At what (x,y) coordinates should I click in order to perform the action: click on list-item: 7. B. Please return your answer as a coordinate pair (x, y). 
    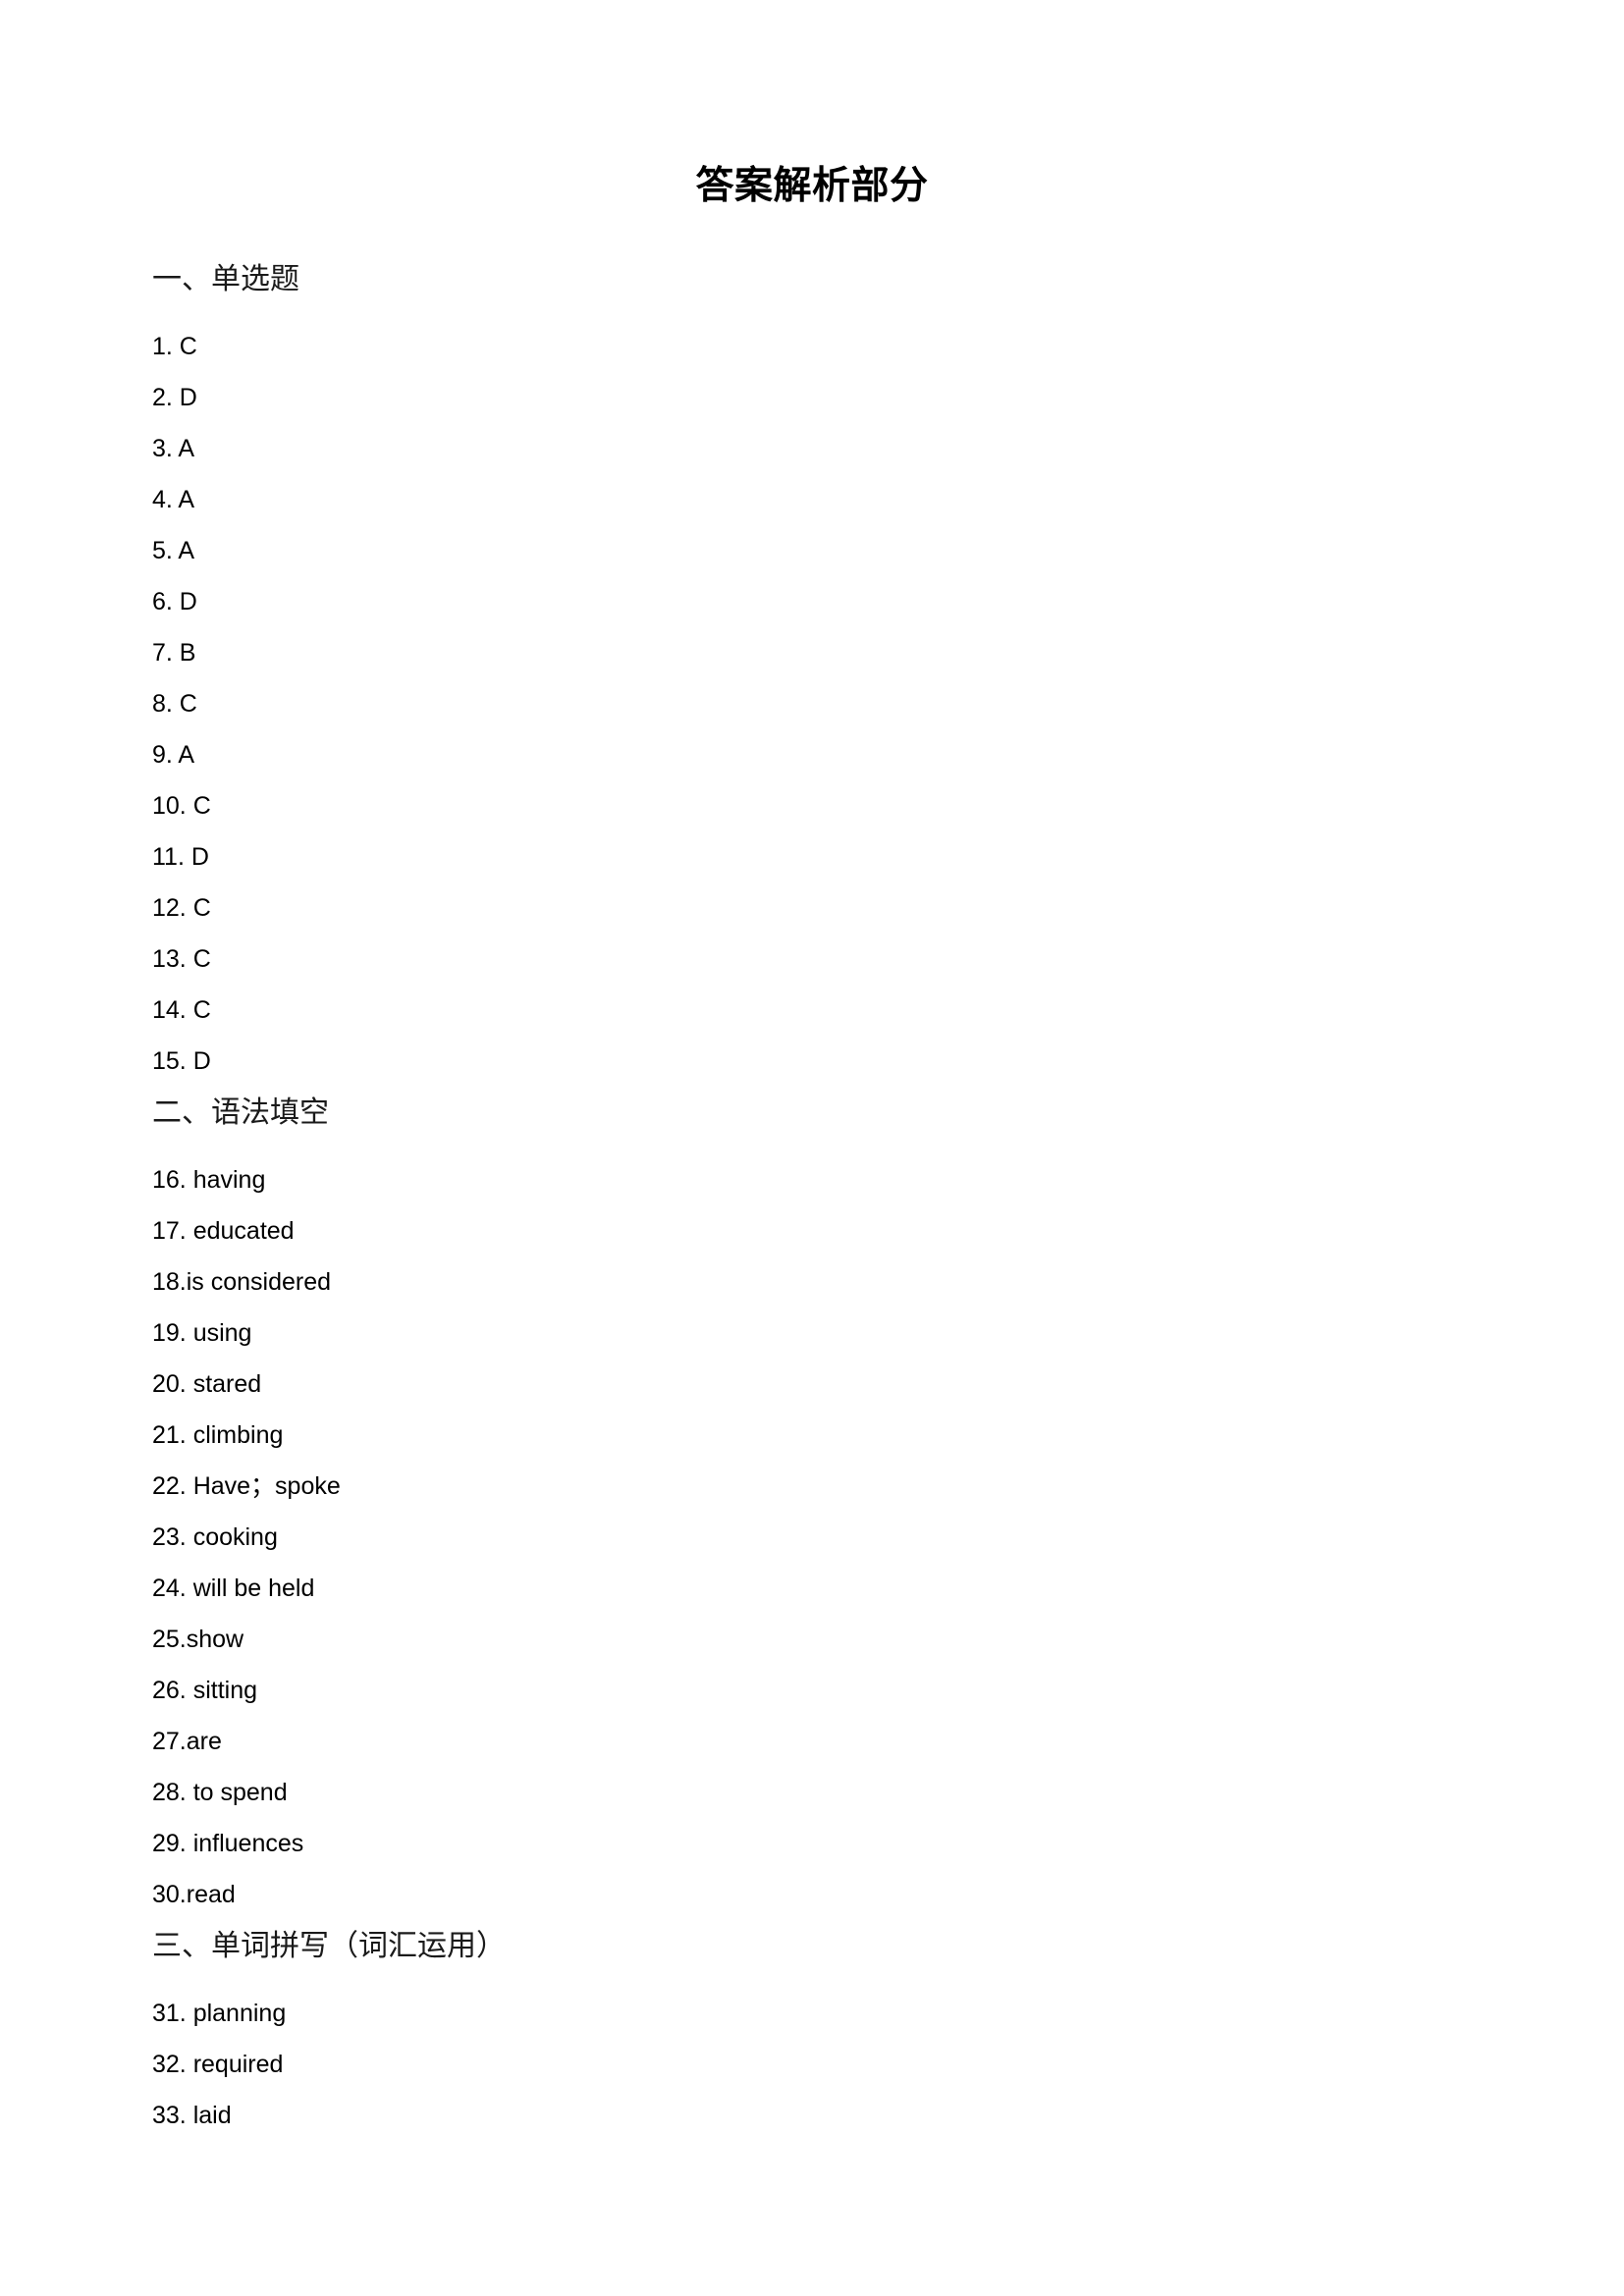
    Looking at the image, I should click on (174, 653).